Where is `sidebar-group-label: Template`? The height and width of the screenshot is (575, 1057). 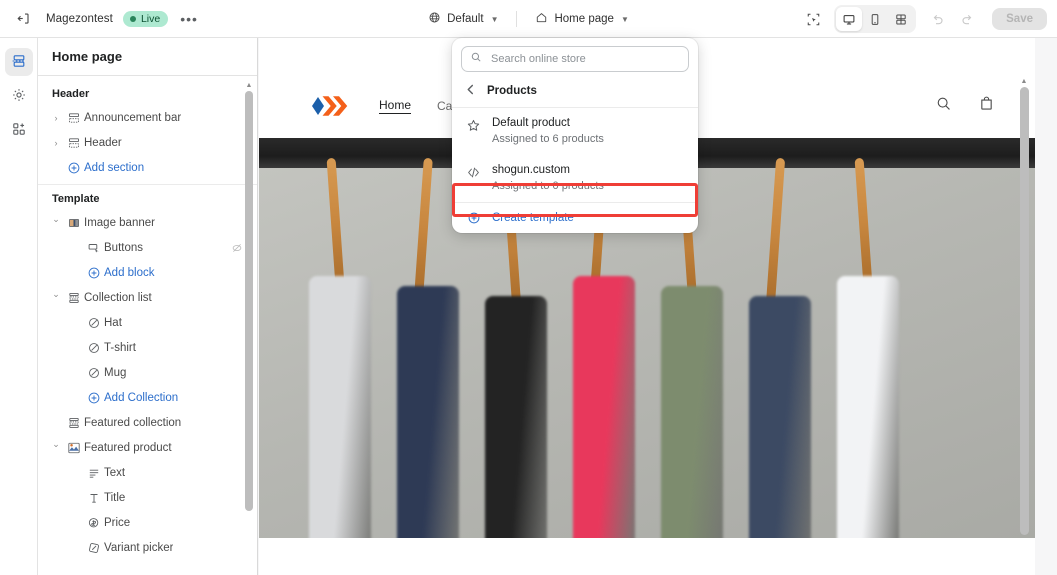 sidebar-group-label: Template is located at coordinates (76, 199).